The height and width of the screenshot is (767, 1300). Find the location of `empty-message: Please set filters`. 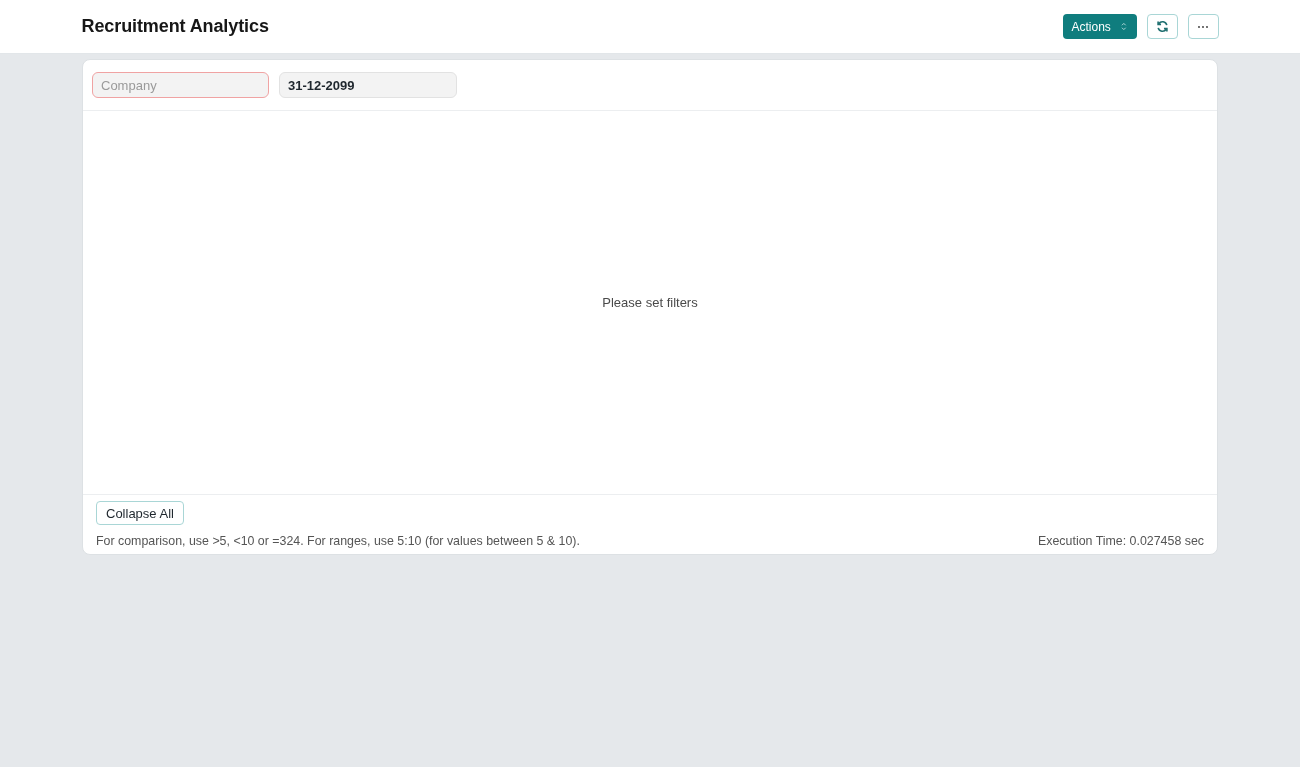

empty-message: Please set filters is located at coordinates (650, 302).